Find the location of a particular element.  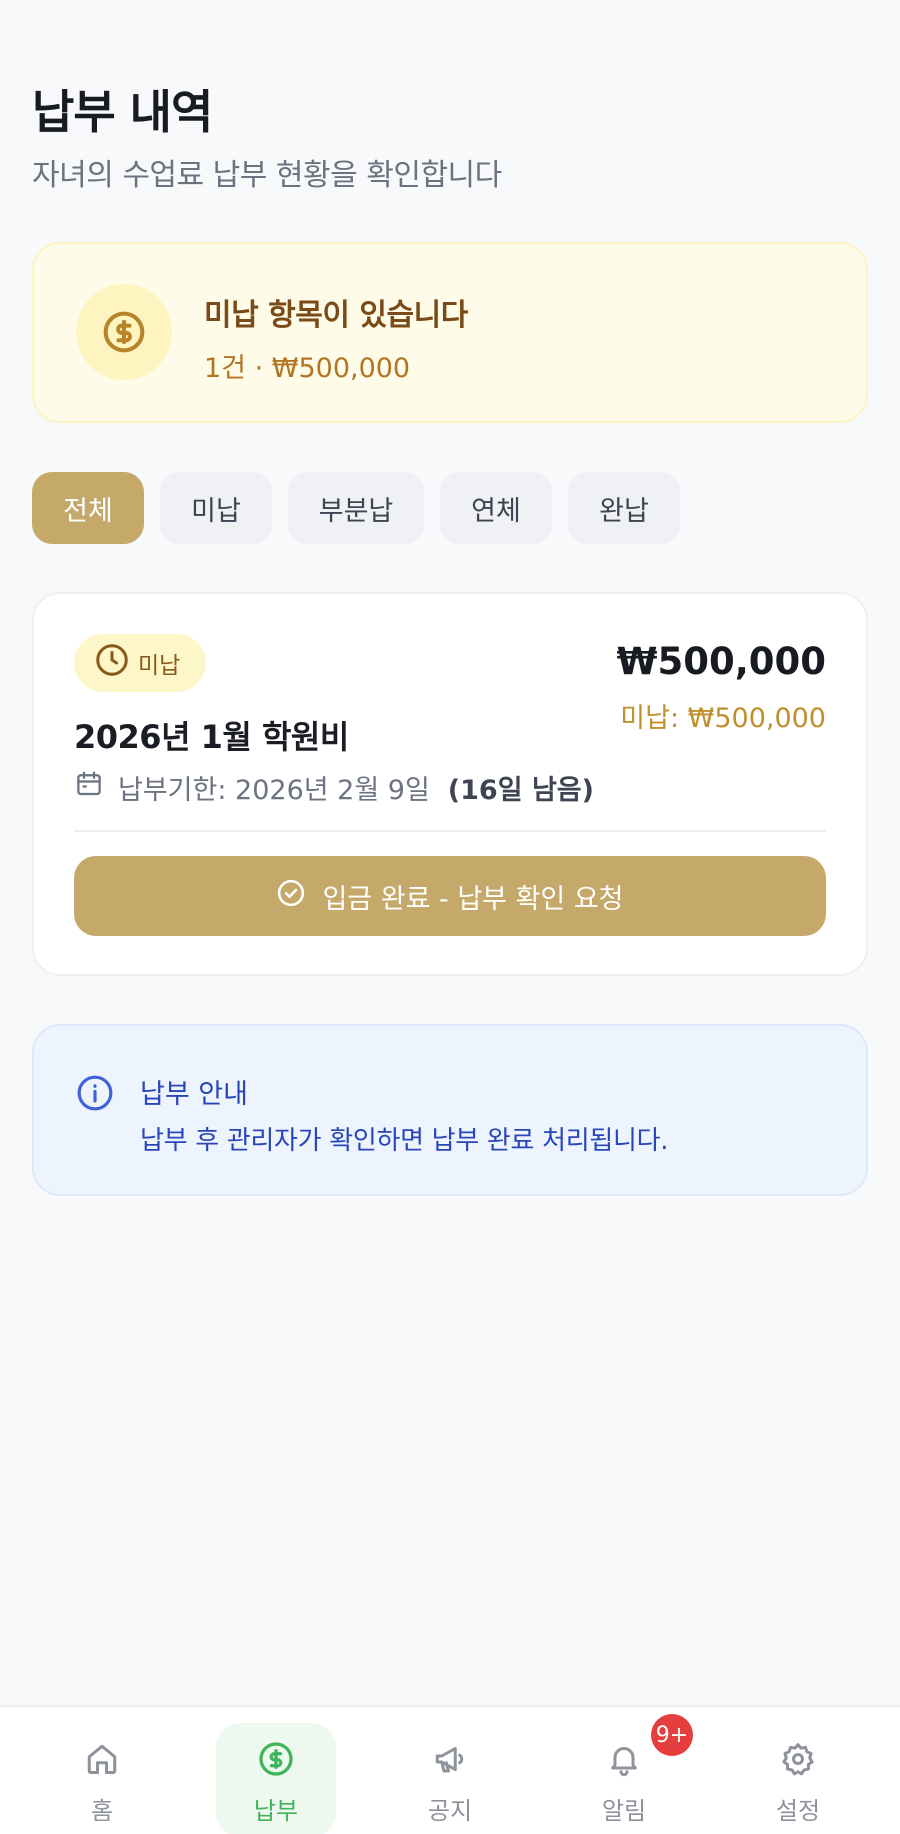

tab-settings: 설정 is located at coordinates (798, 1778).